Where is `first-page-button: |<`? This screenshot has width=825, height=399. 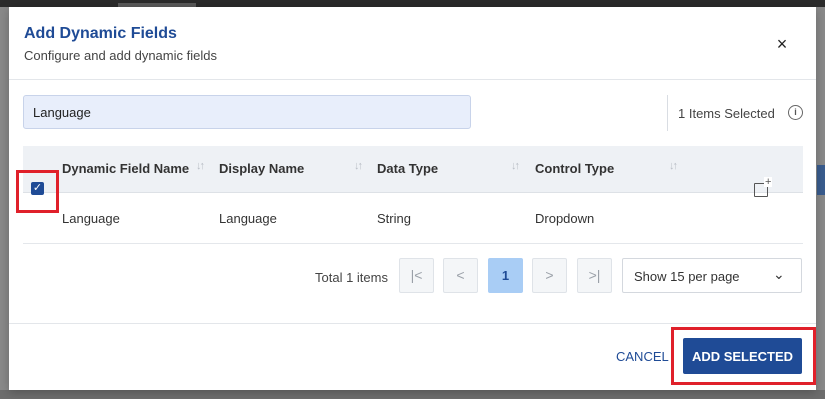
first-page-button: |< is located at coordinates (416, 275).